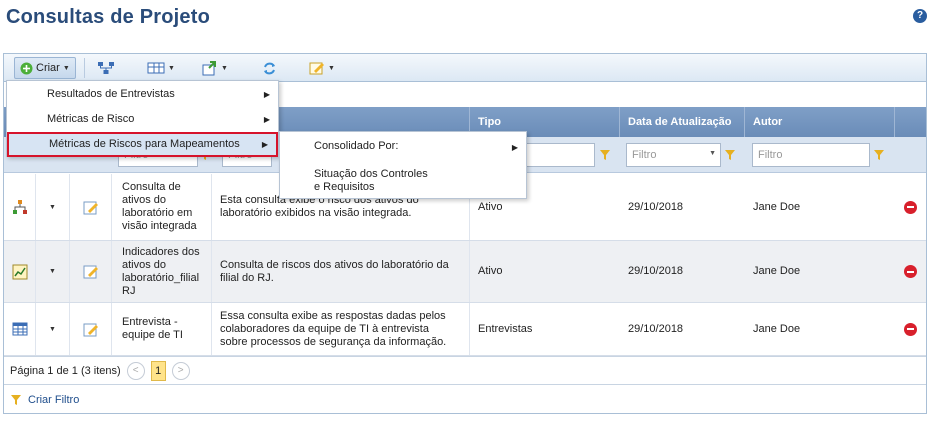  I want to click on date-filter-select: Filtro ▼, so click(673, 155).